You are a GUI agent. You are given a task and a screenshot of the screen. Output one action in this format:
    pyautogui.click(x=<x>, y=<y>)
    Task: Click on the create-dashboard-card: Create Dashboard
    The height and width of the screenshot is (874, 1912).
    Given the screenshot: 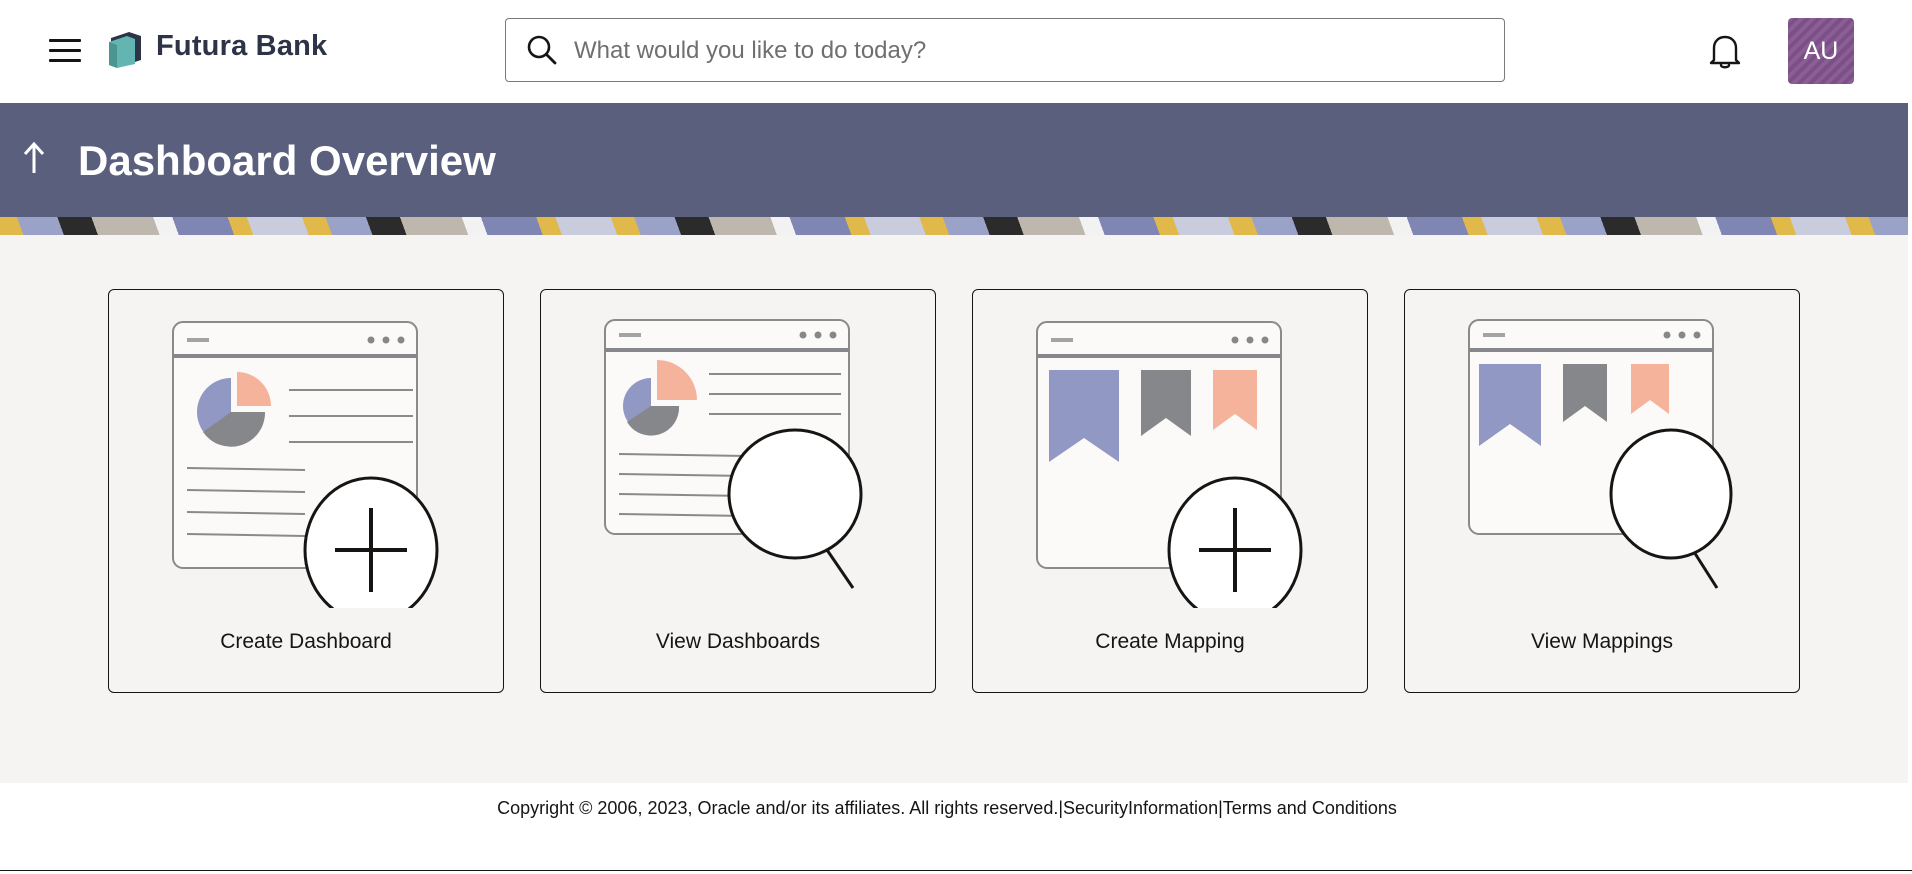 What is the action you would take?
    pyautogui.click(x=306, y=491)
    